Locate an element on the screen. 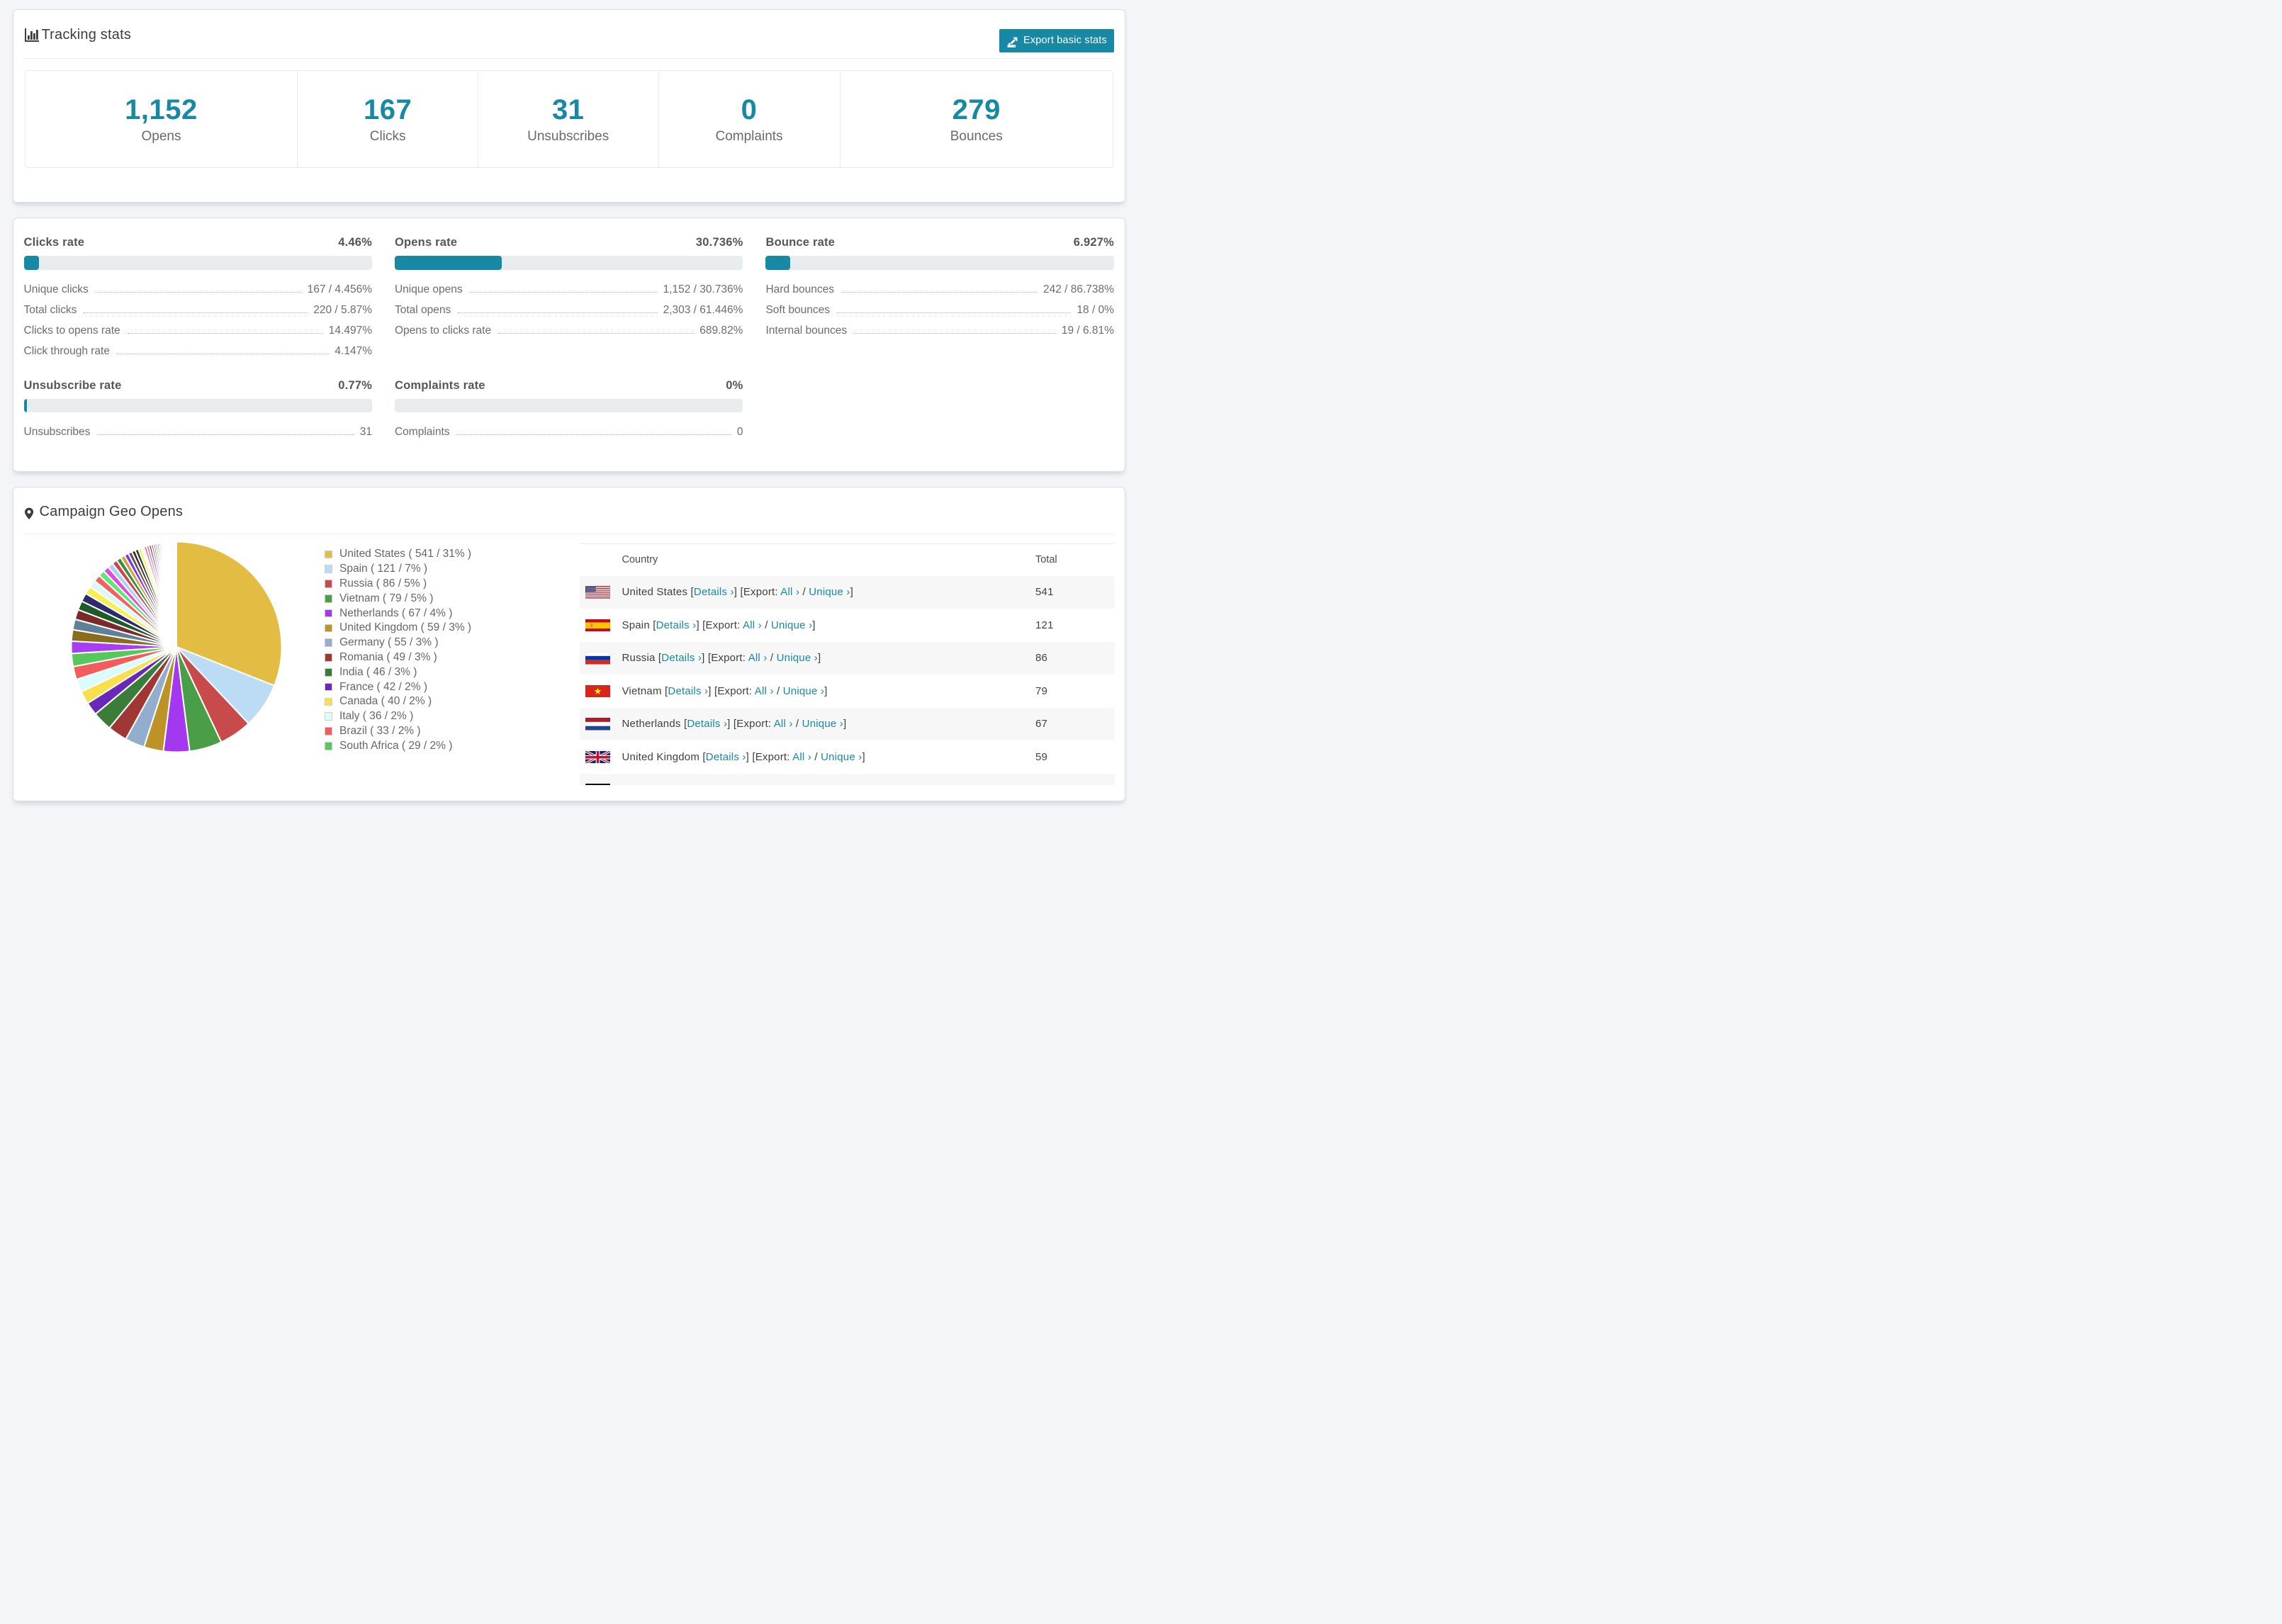  export-button-label: Export basic stats is located at coordinates (1065, 40).